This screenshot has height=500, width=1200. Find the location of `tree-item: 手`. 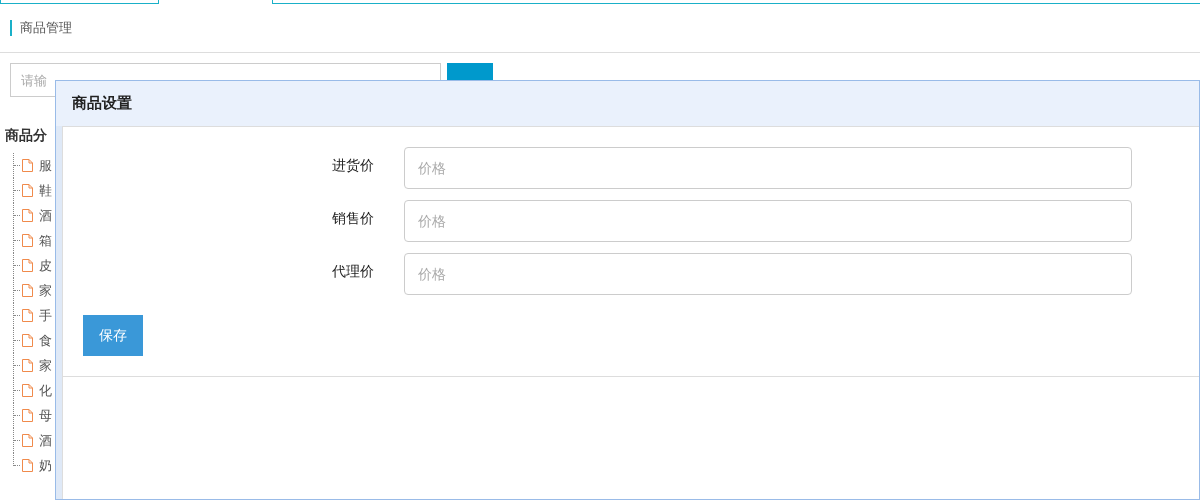

tree-item: 手 is located at coordinates (45, 315).